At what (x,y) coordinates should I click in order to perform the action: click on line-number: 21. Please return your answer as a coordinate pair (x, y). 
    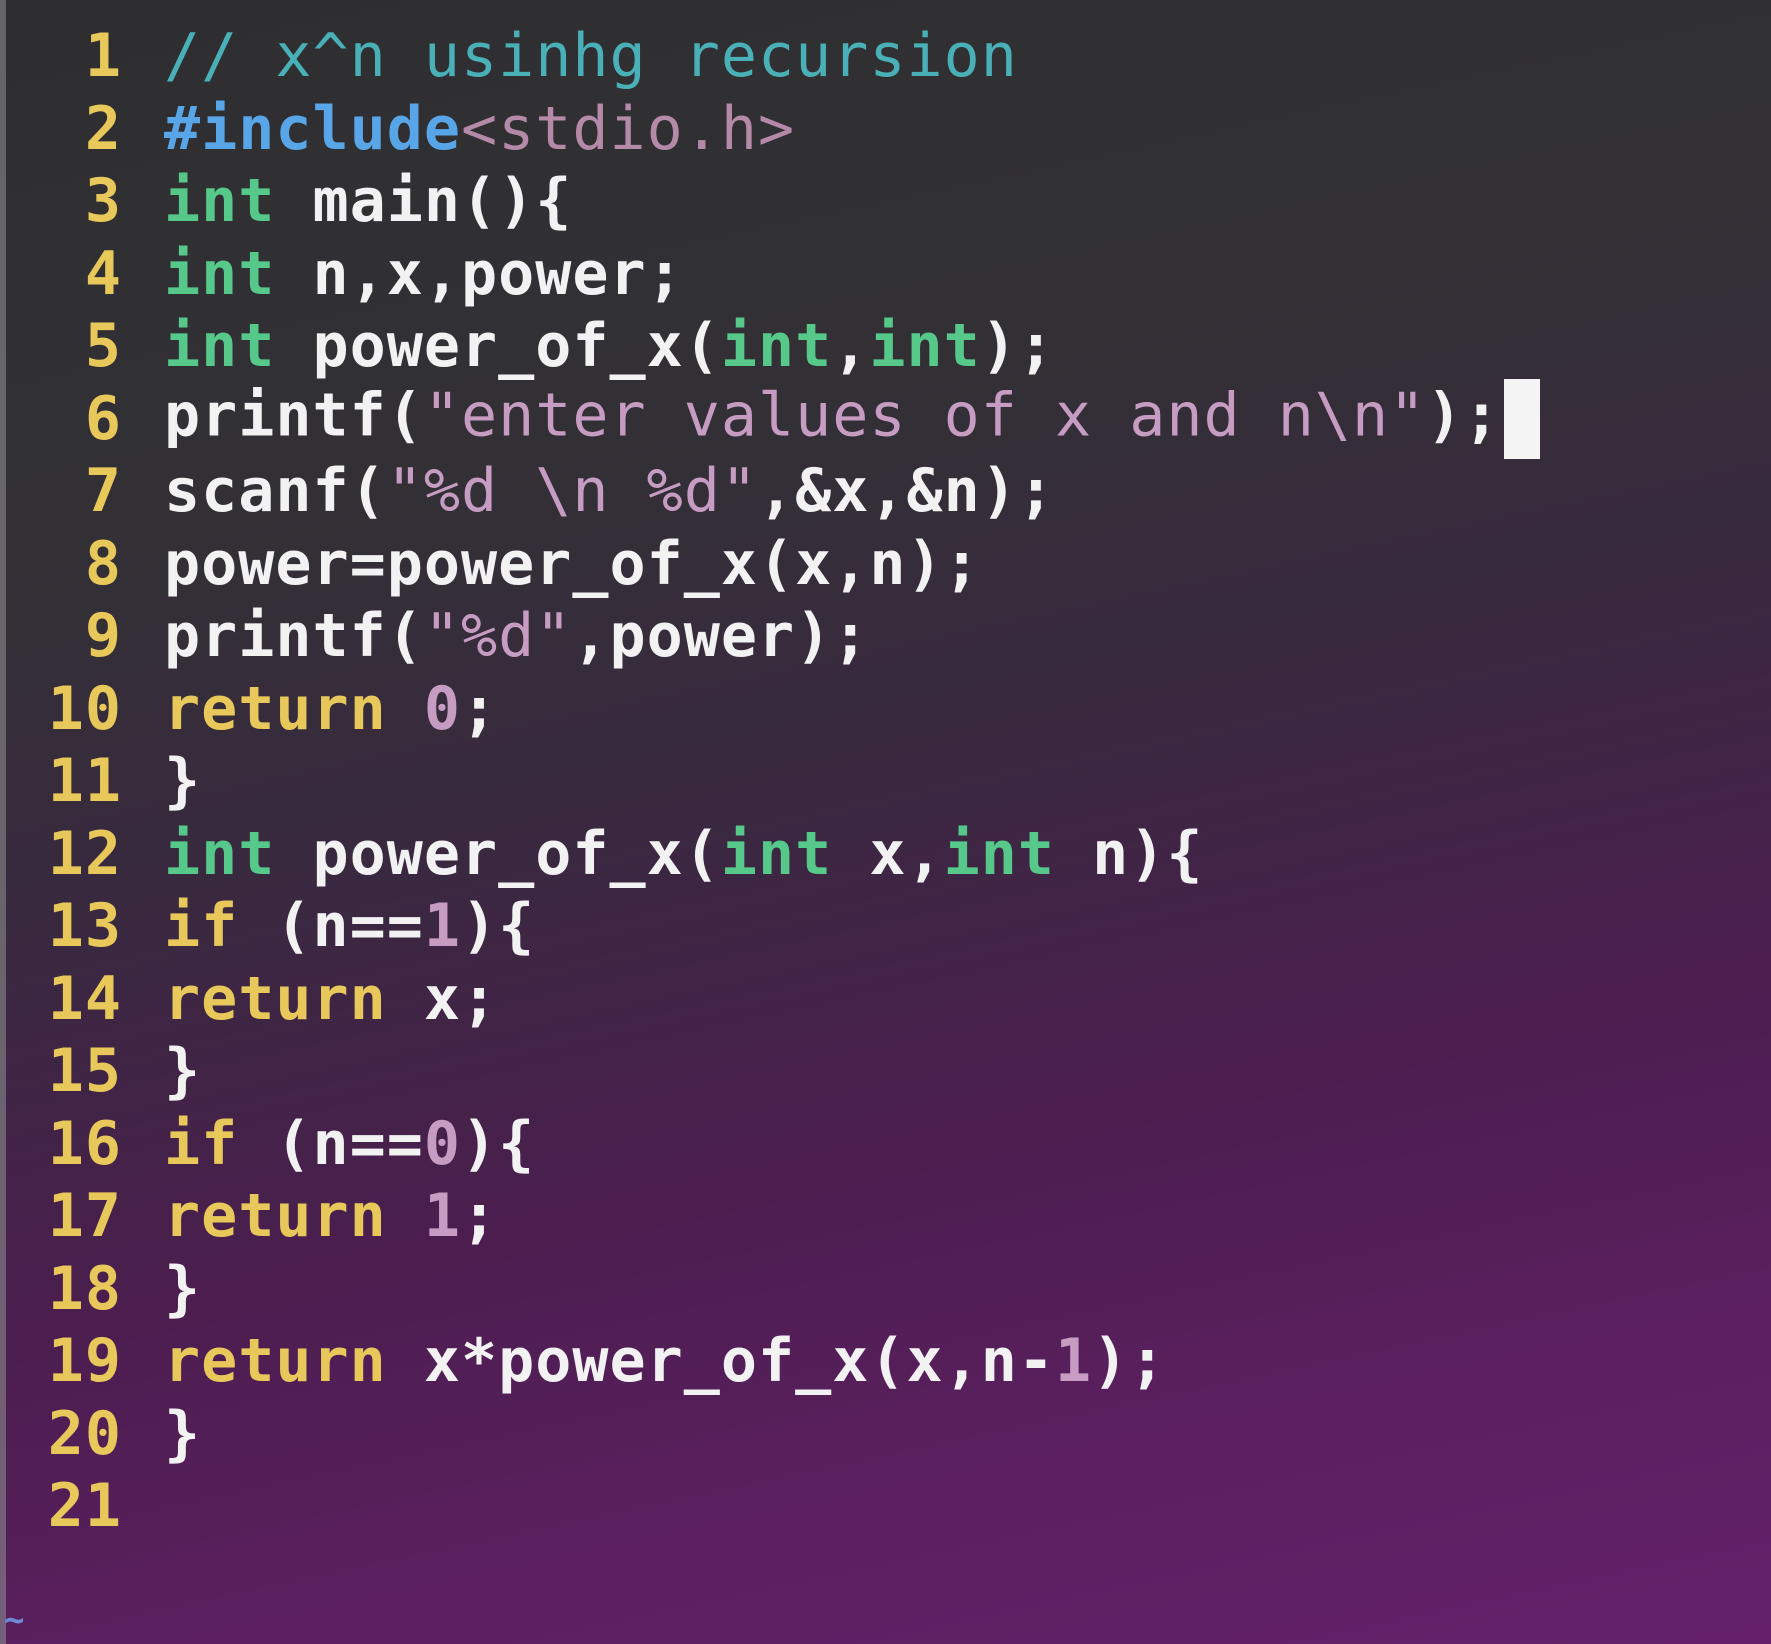
    Looking at the image, I should click on (84, 1506).